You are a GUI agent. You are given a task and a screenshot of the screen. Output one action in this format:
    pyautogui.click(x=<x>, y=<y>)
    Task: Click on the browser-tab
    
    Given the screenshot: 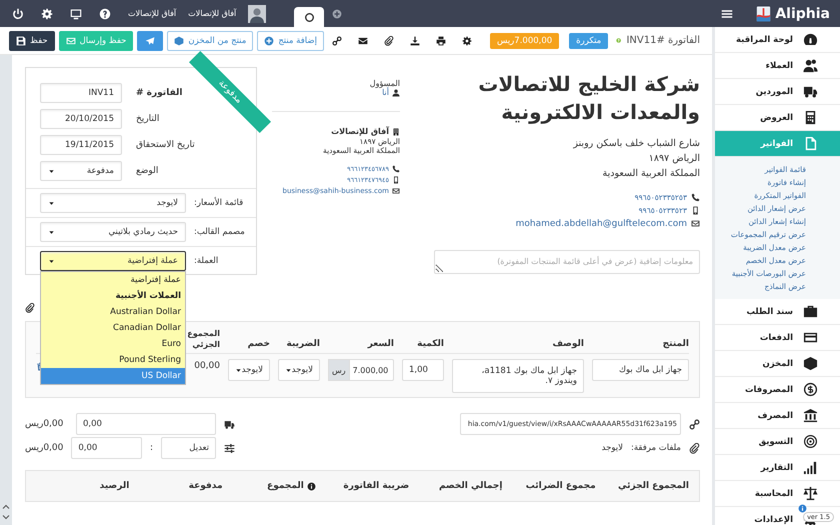 What is the action you would take?
    pyautogui.click(x=309, y=17)
    